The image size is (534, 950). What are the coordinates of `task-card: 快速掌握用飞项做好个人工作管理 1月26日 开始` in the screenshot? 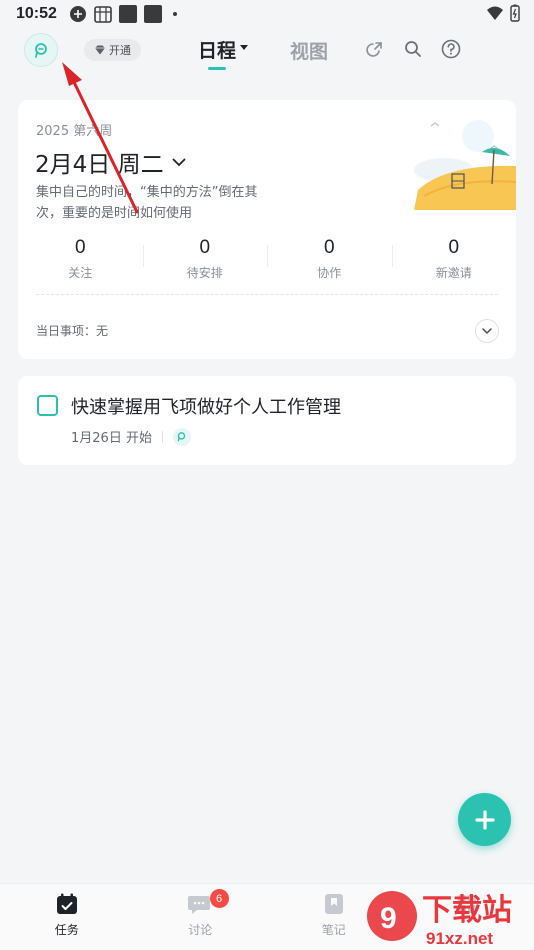 It's located at (267, 420).